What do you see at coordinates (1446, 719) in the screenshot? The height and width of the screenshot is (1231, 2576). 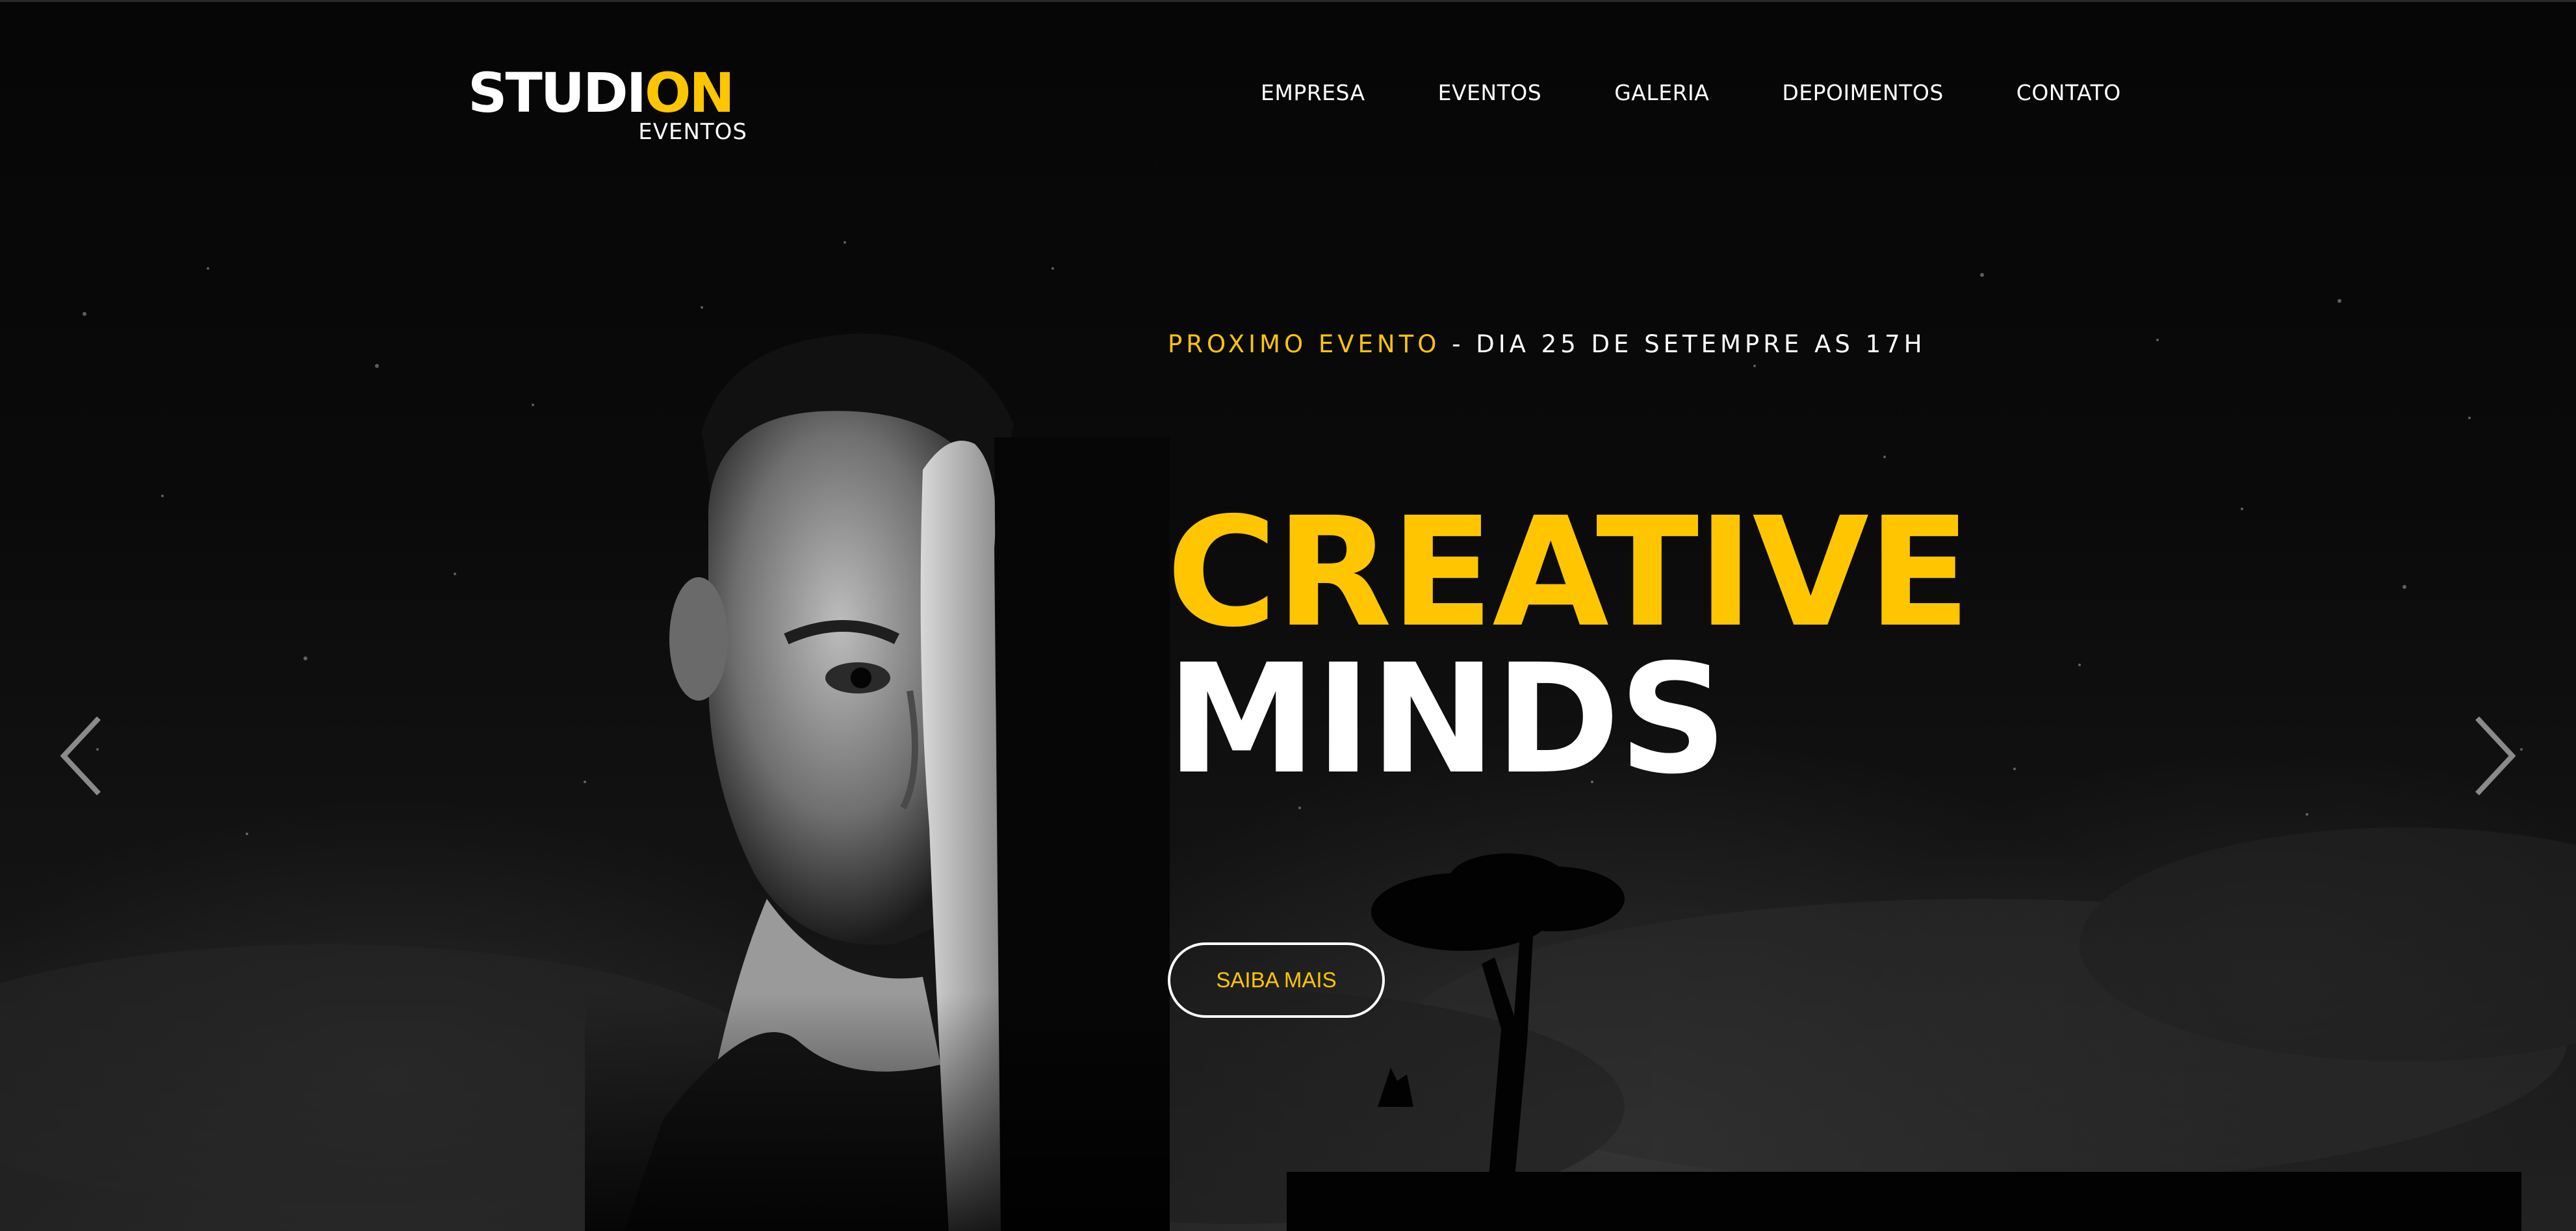 I see `headline-line-2: MINDS` at bounding box center [1446, 719].